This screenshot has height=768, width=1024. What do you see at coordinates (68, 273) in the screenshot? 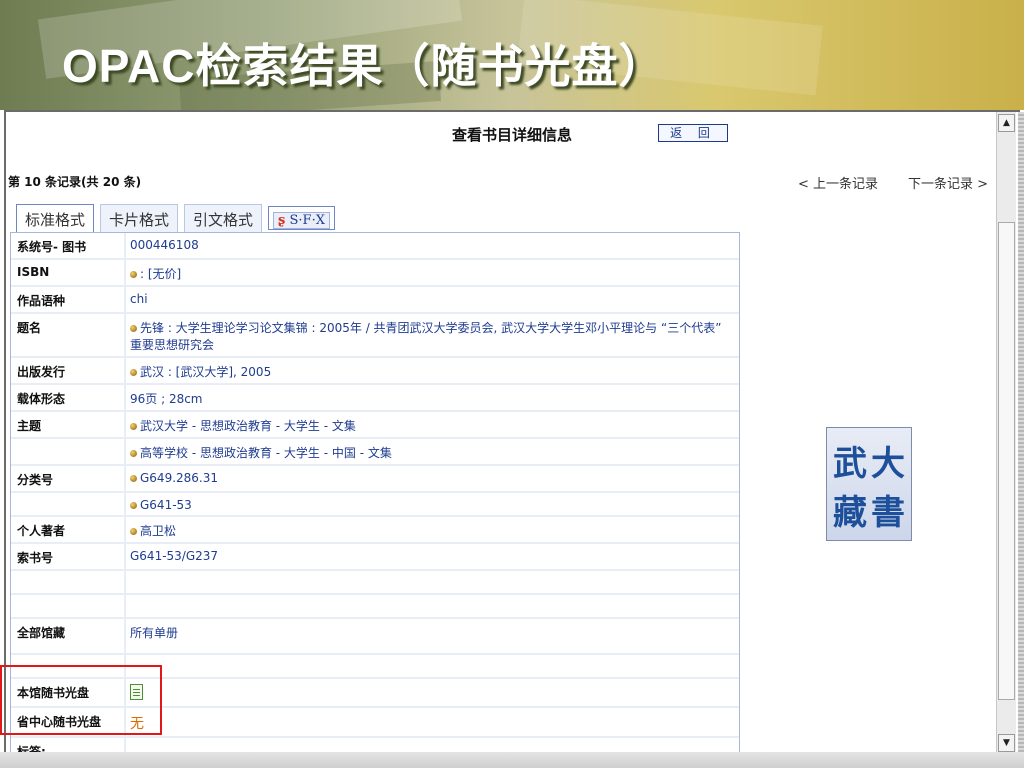
I see `field-label: ISBN` at bounding box center [68, 273].